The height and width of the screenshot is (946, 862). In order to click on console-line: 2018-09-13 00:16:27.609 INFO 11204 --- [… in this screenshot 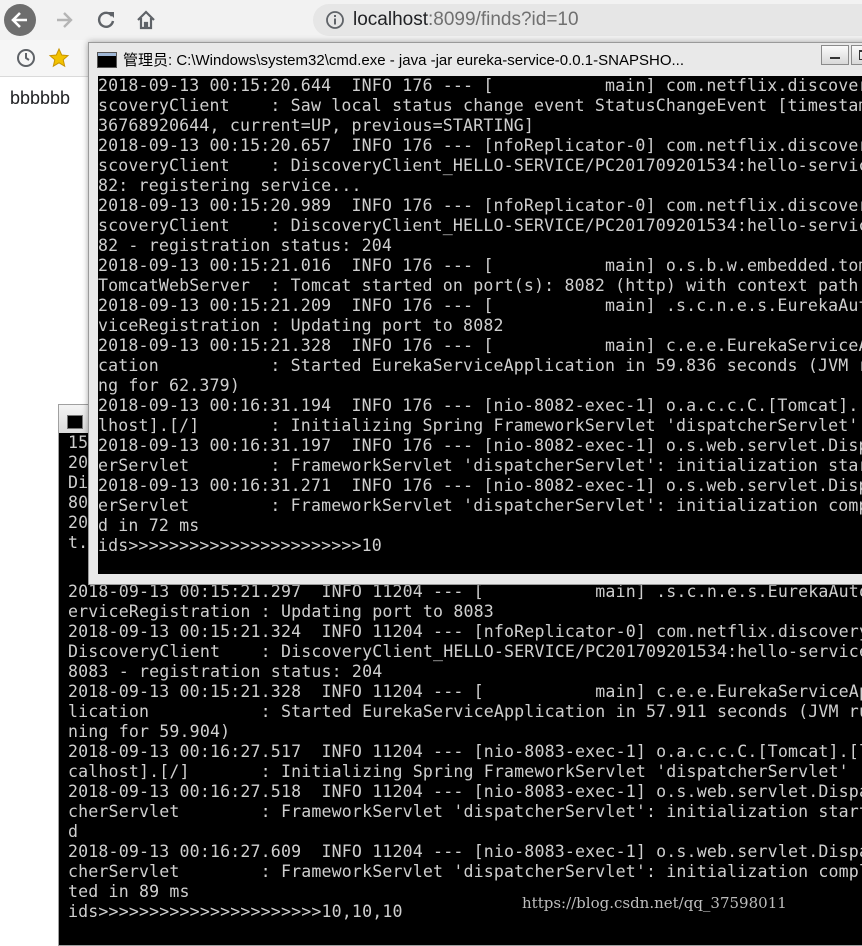, I will do `click(465, 851)`.